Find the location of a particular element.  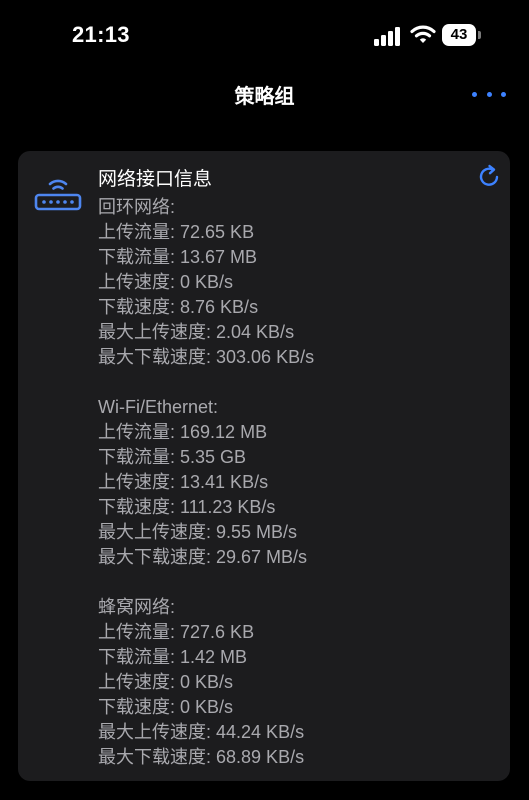

stat-value: 9.55 MB/s is located at coordinates (257, 532).